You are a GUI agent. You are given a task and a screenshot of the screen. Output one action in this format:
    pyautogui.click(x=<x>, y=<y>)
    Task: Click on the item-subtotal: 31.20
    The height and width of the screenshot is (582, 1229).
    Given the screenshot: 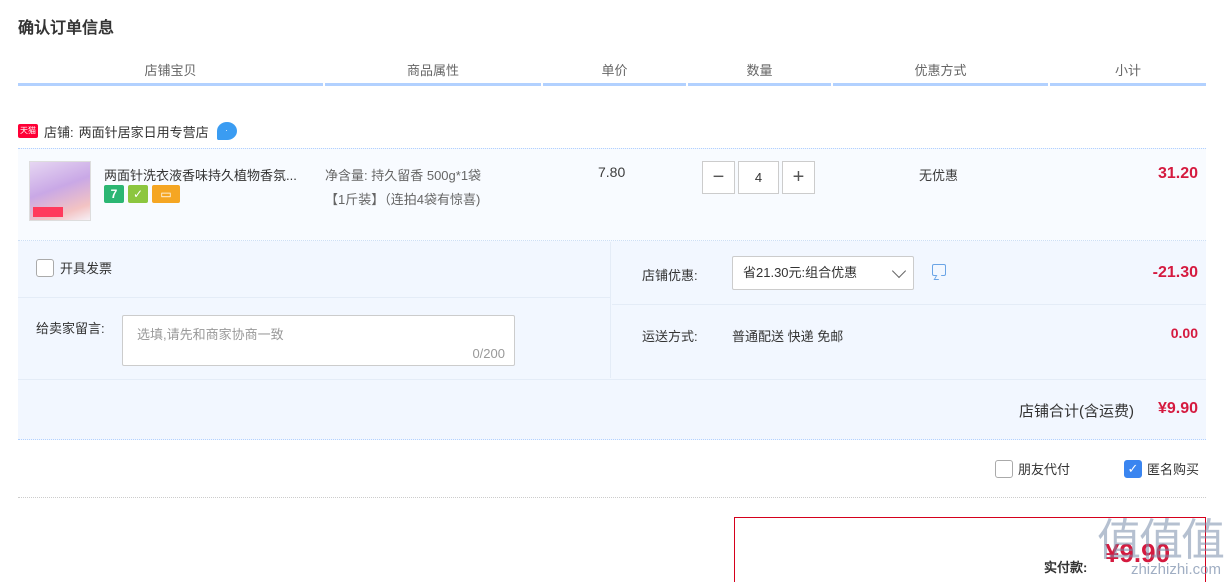 What is the action you would take?
    pyautogui.click(x=1177, y=173)
    